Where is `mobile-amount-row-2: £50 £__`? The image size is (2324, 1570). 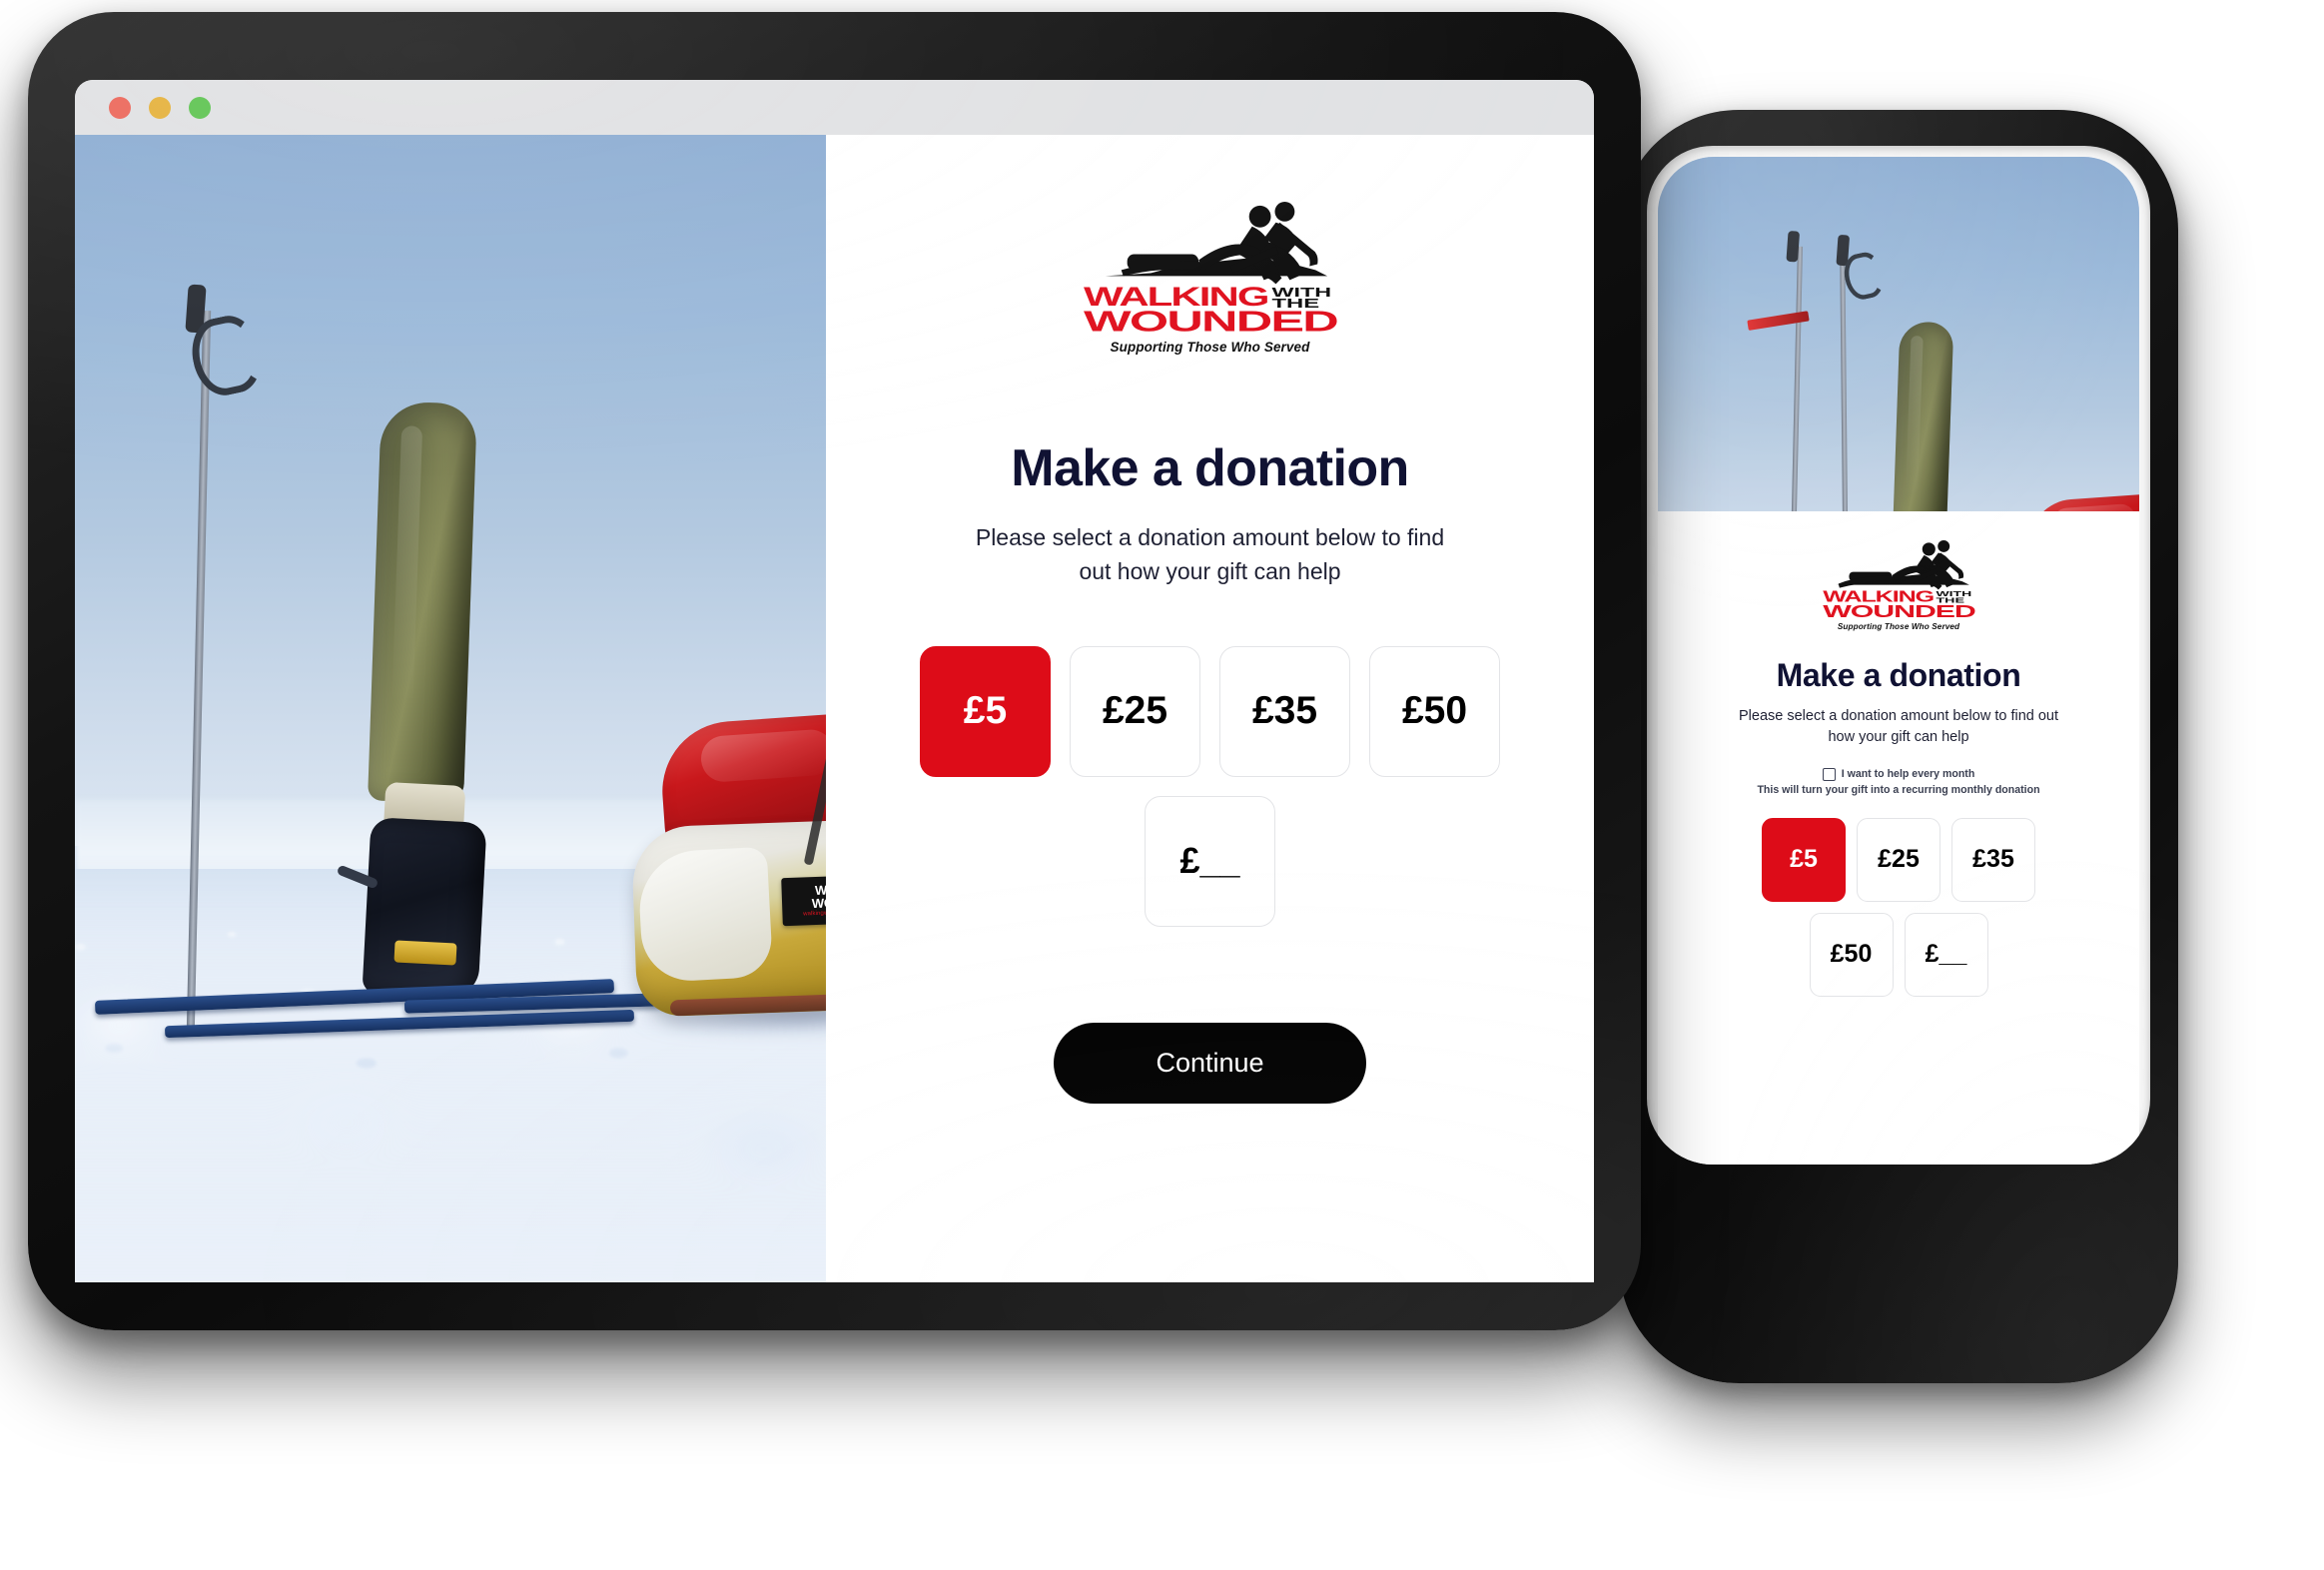 mobile-amount-row-2: £50 £__ is located at coordinates (1898, 954).